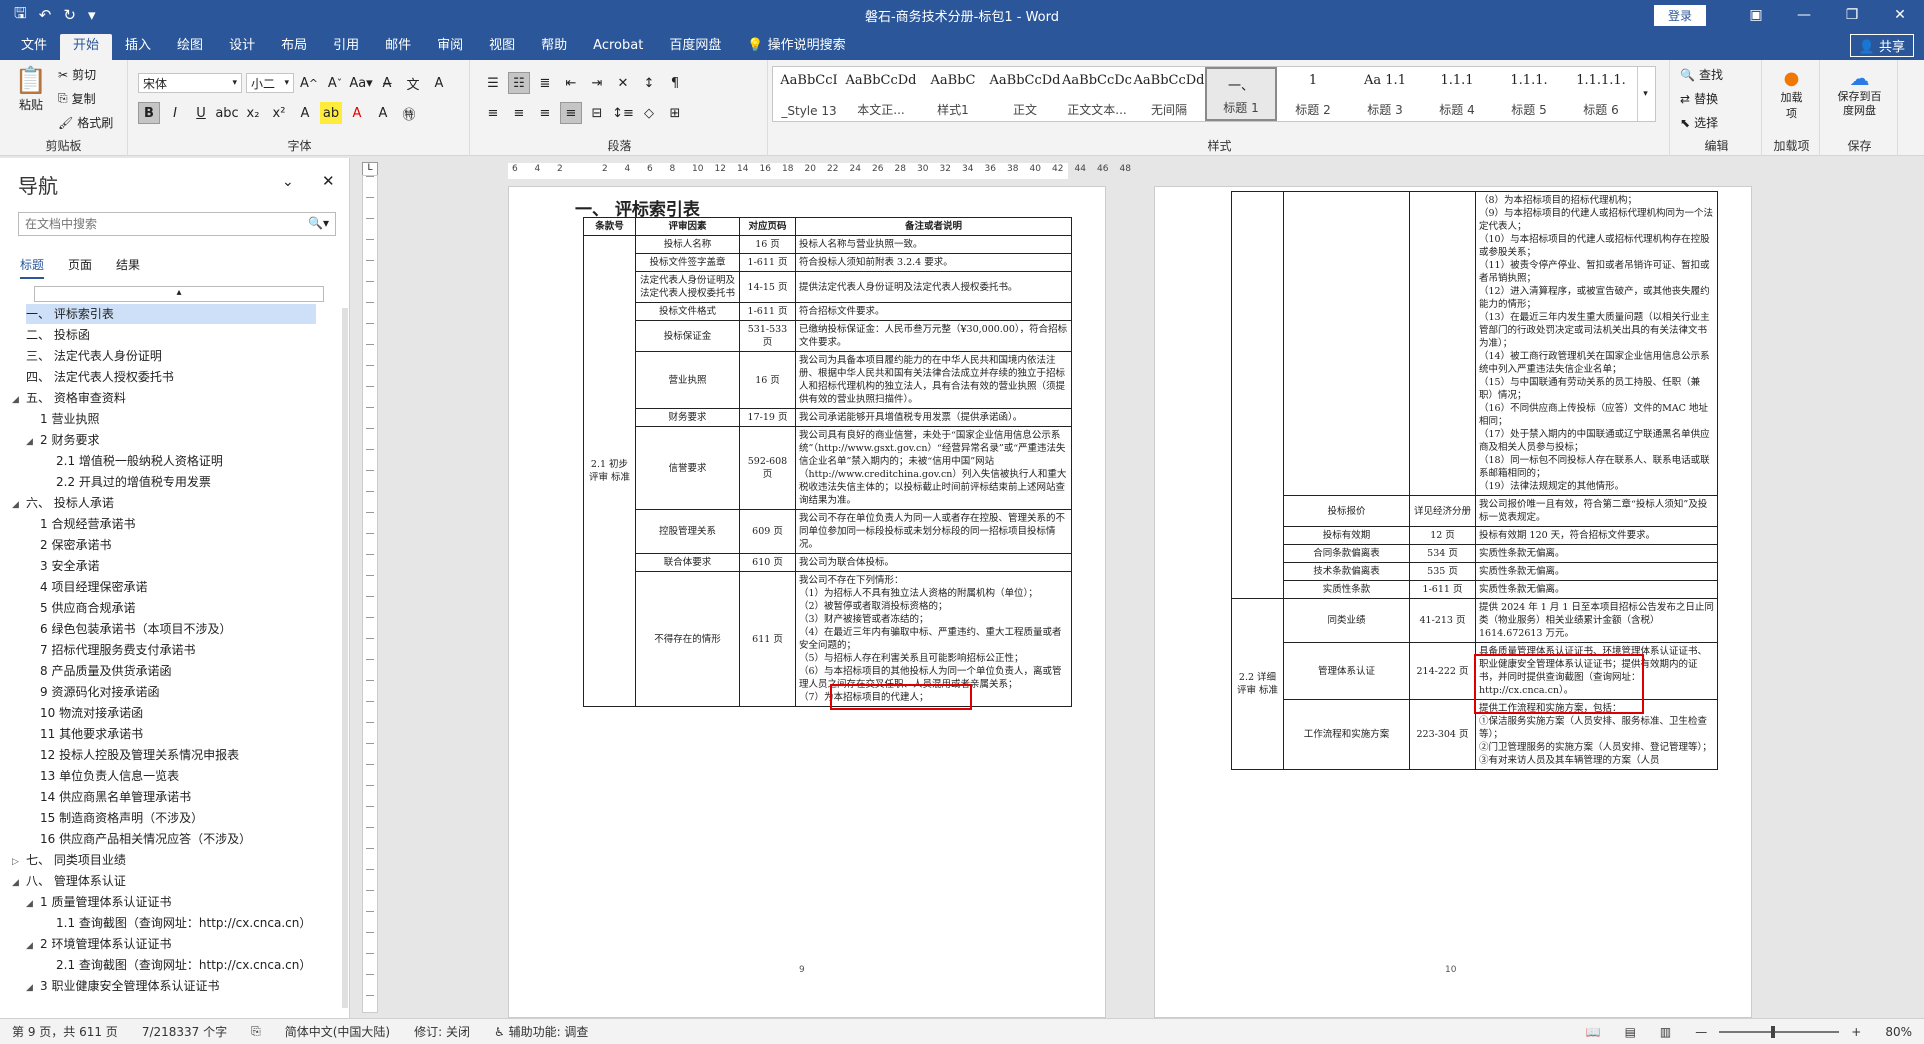 This screenshot has width=1924, height=1044. I want to click on nav-heading-item: ◢ 五、 资格审查资料, so click(69, 398).